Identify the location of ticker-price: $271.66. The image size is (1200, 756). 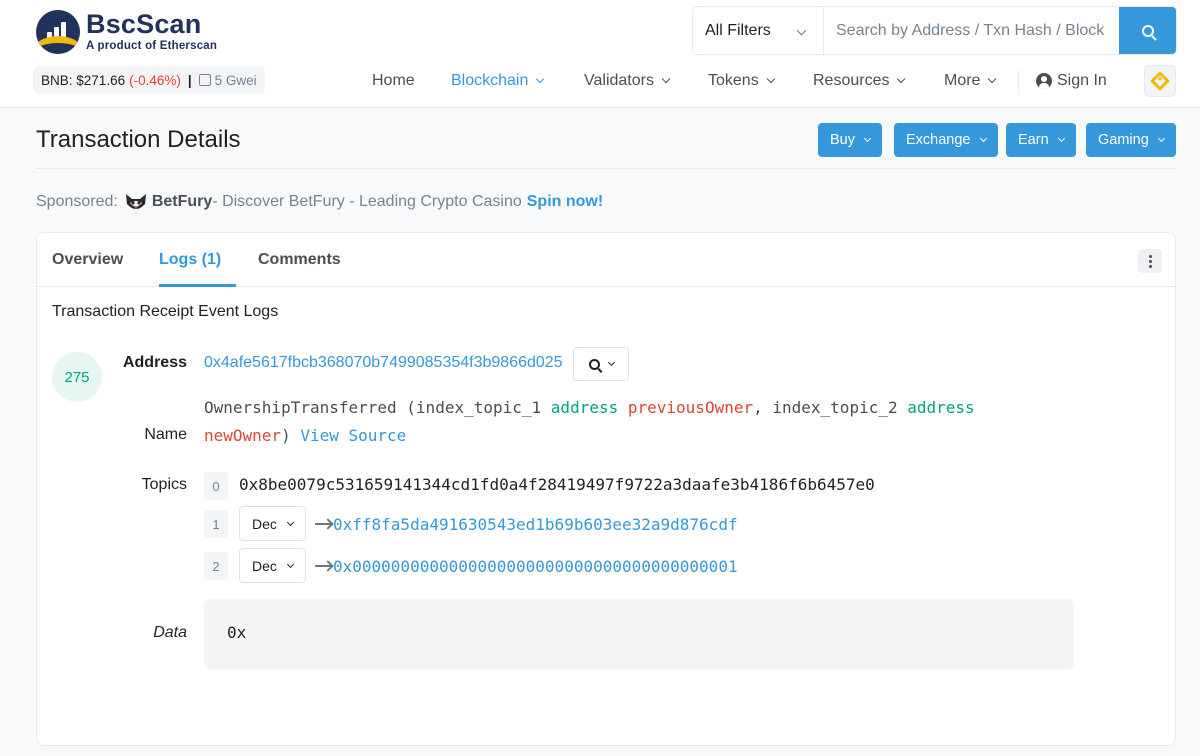
(100, 80).